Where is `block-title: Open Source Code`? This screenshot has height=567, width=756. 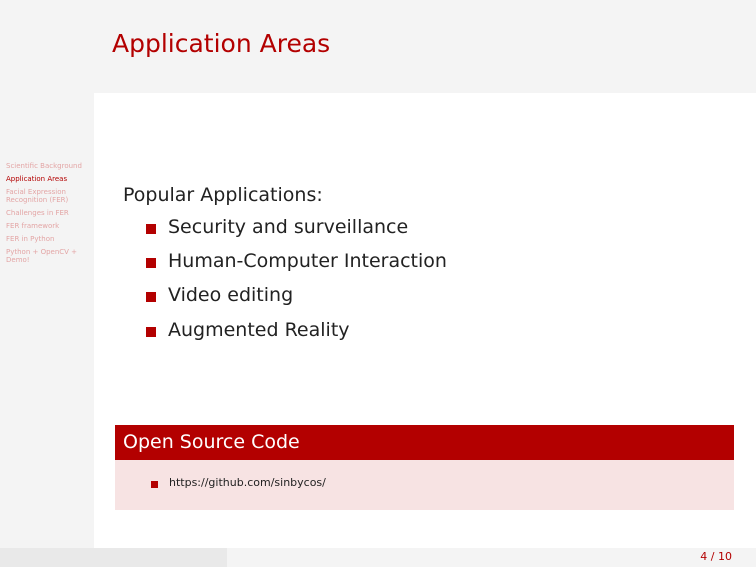
block-title: Open Source Code is located at coordinates (424, 442).